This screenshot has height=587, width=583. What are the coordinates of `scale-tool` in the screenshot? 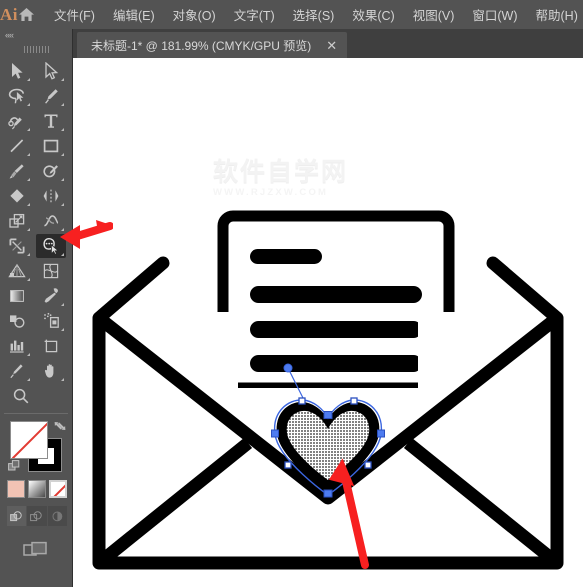 It's located at (17, 221).